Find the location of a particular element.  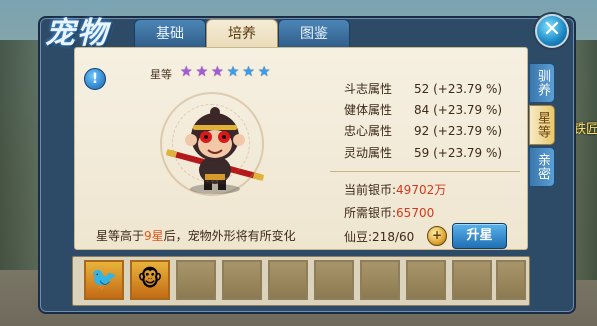

stat-row-fighting: 斗志属性 52 (+23.79 %) is located at coordinates (423, 88).